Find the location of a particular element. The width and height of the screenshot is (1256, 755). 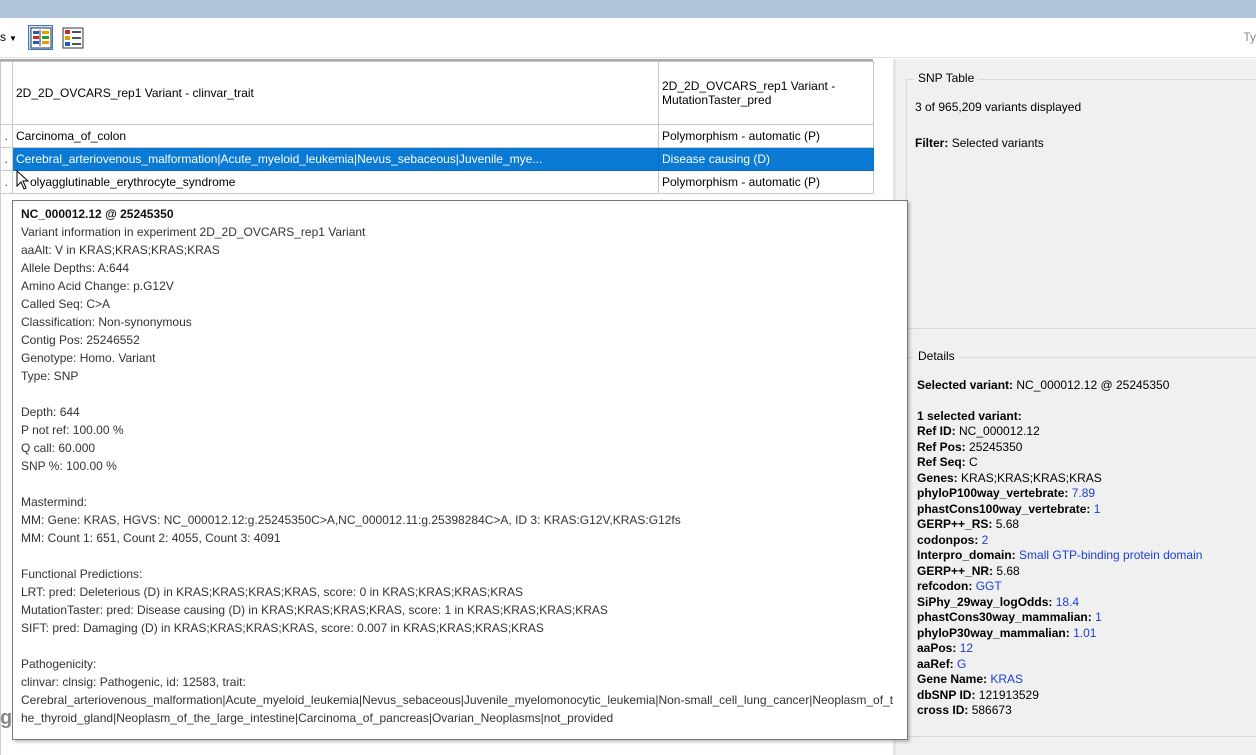

toolbar: s ▼ Ty is located at coordinates (628, 38).